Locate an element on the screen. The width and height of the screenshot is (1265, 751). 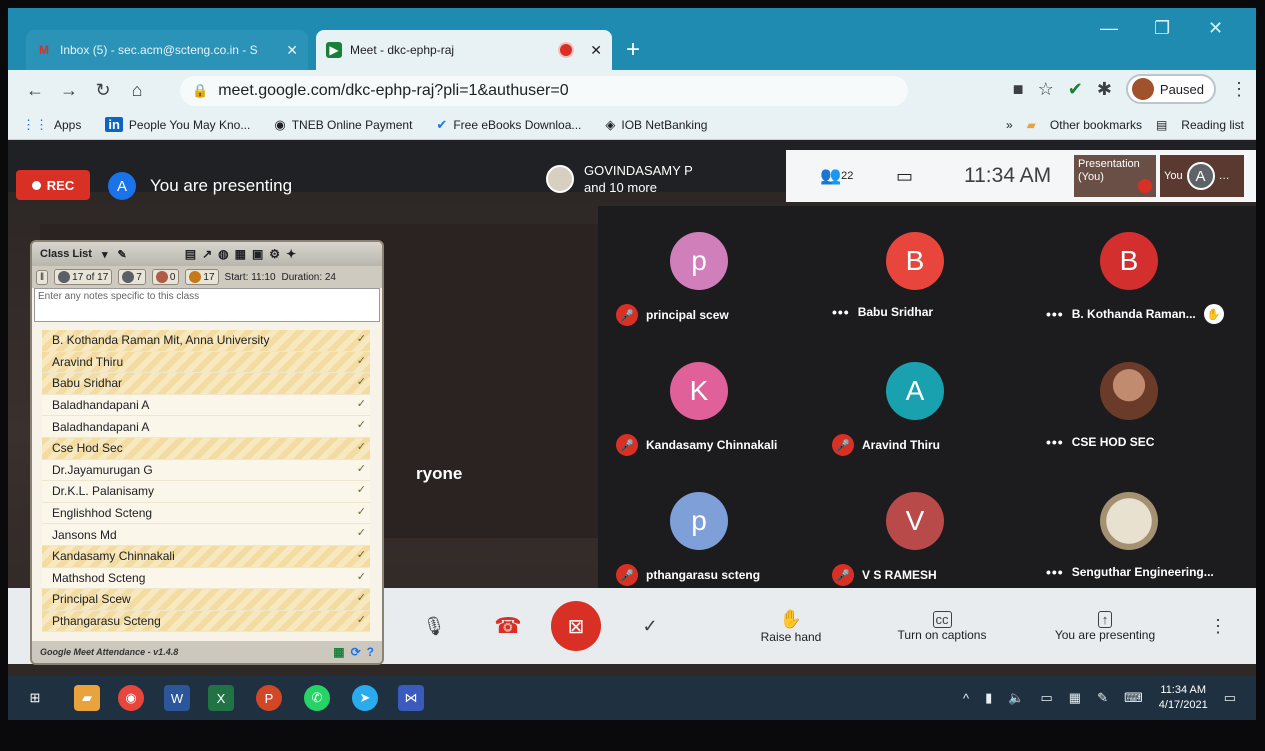
student-row: Mathshod Scteng ✓ is located at coordinates (206, 578).